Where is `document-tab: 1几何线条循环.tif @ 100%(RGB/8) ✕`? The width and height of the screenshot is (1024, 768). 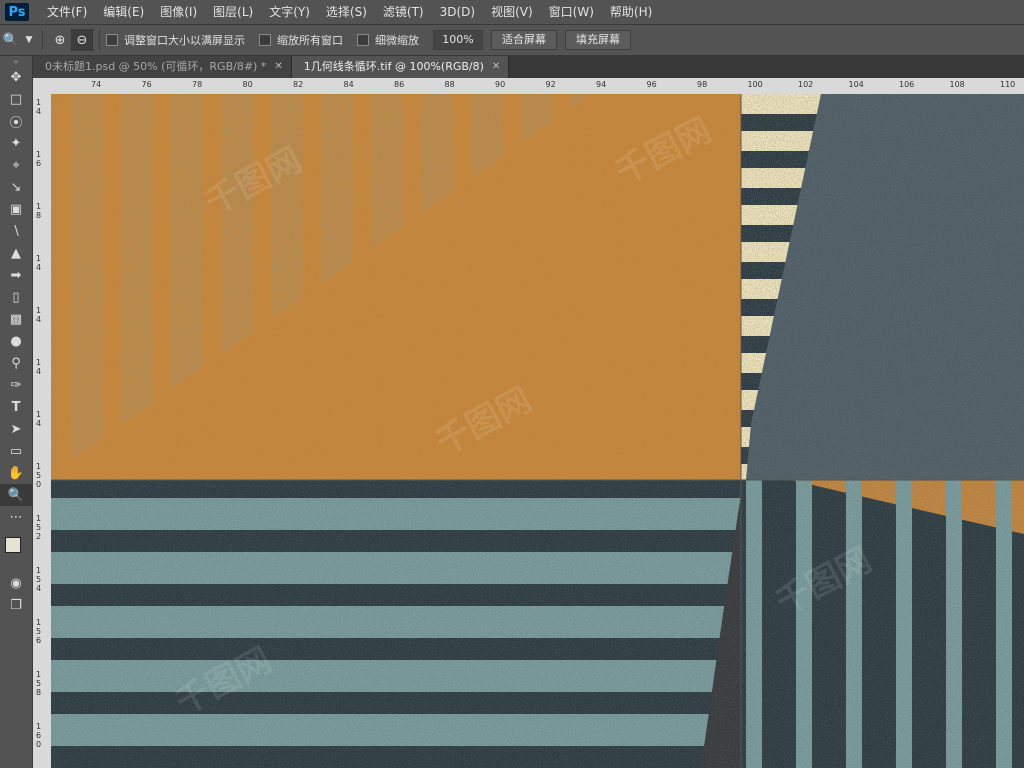
document-tab: 1几何线条循环.tif @ 100%(RGB/8) ✕ is located at coordinates (400, 67).